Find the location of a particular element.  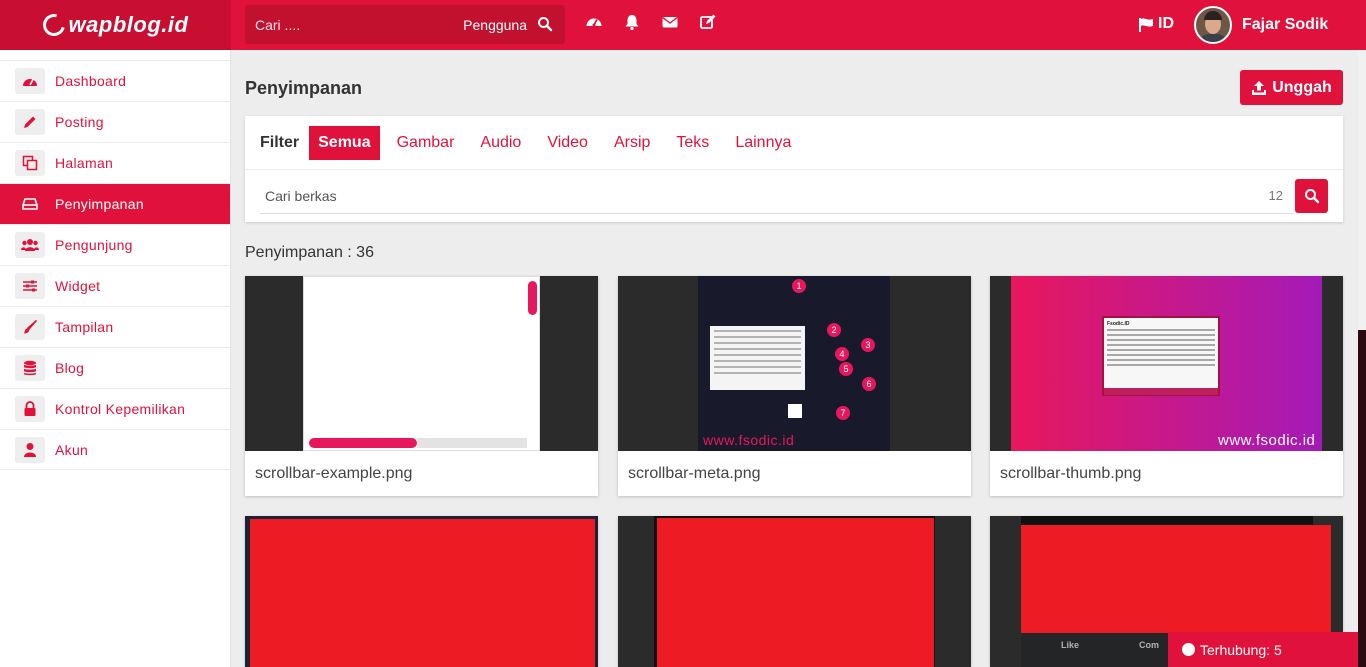

sidebar-item-blog: Blog is located at coordinates (115, 367).